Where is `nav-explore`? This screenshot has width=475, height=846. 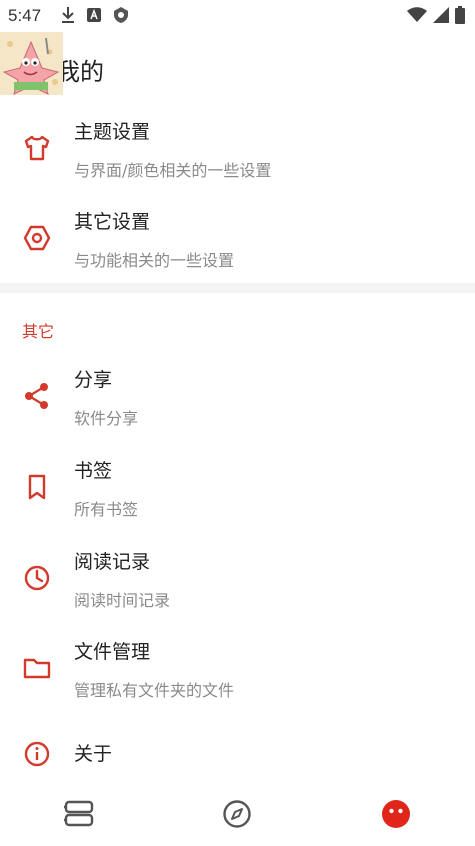 nav-explore is located at coordinates (237, 816).